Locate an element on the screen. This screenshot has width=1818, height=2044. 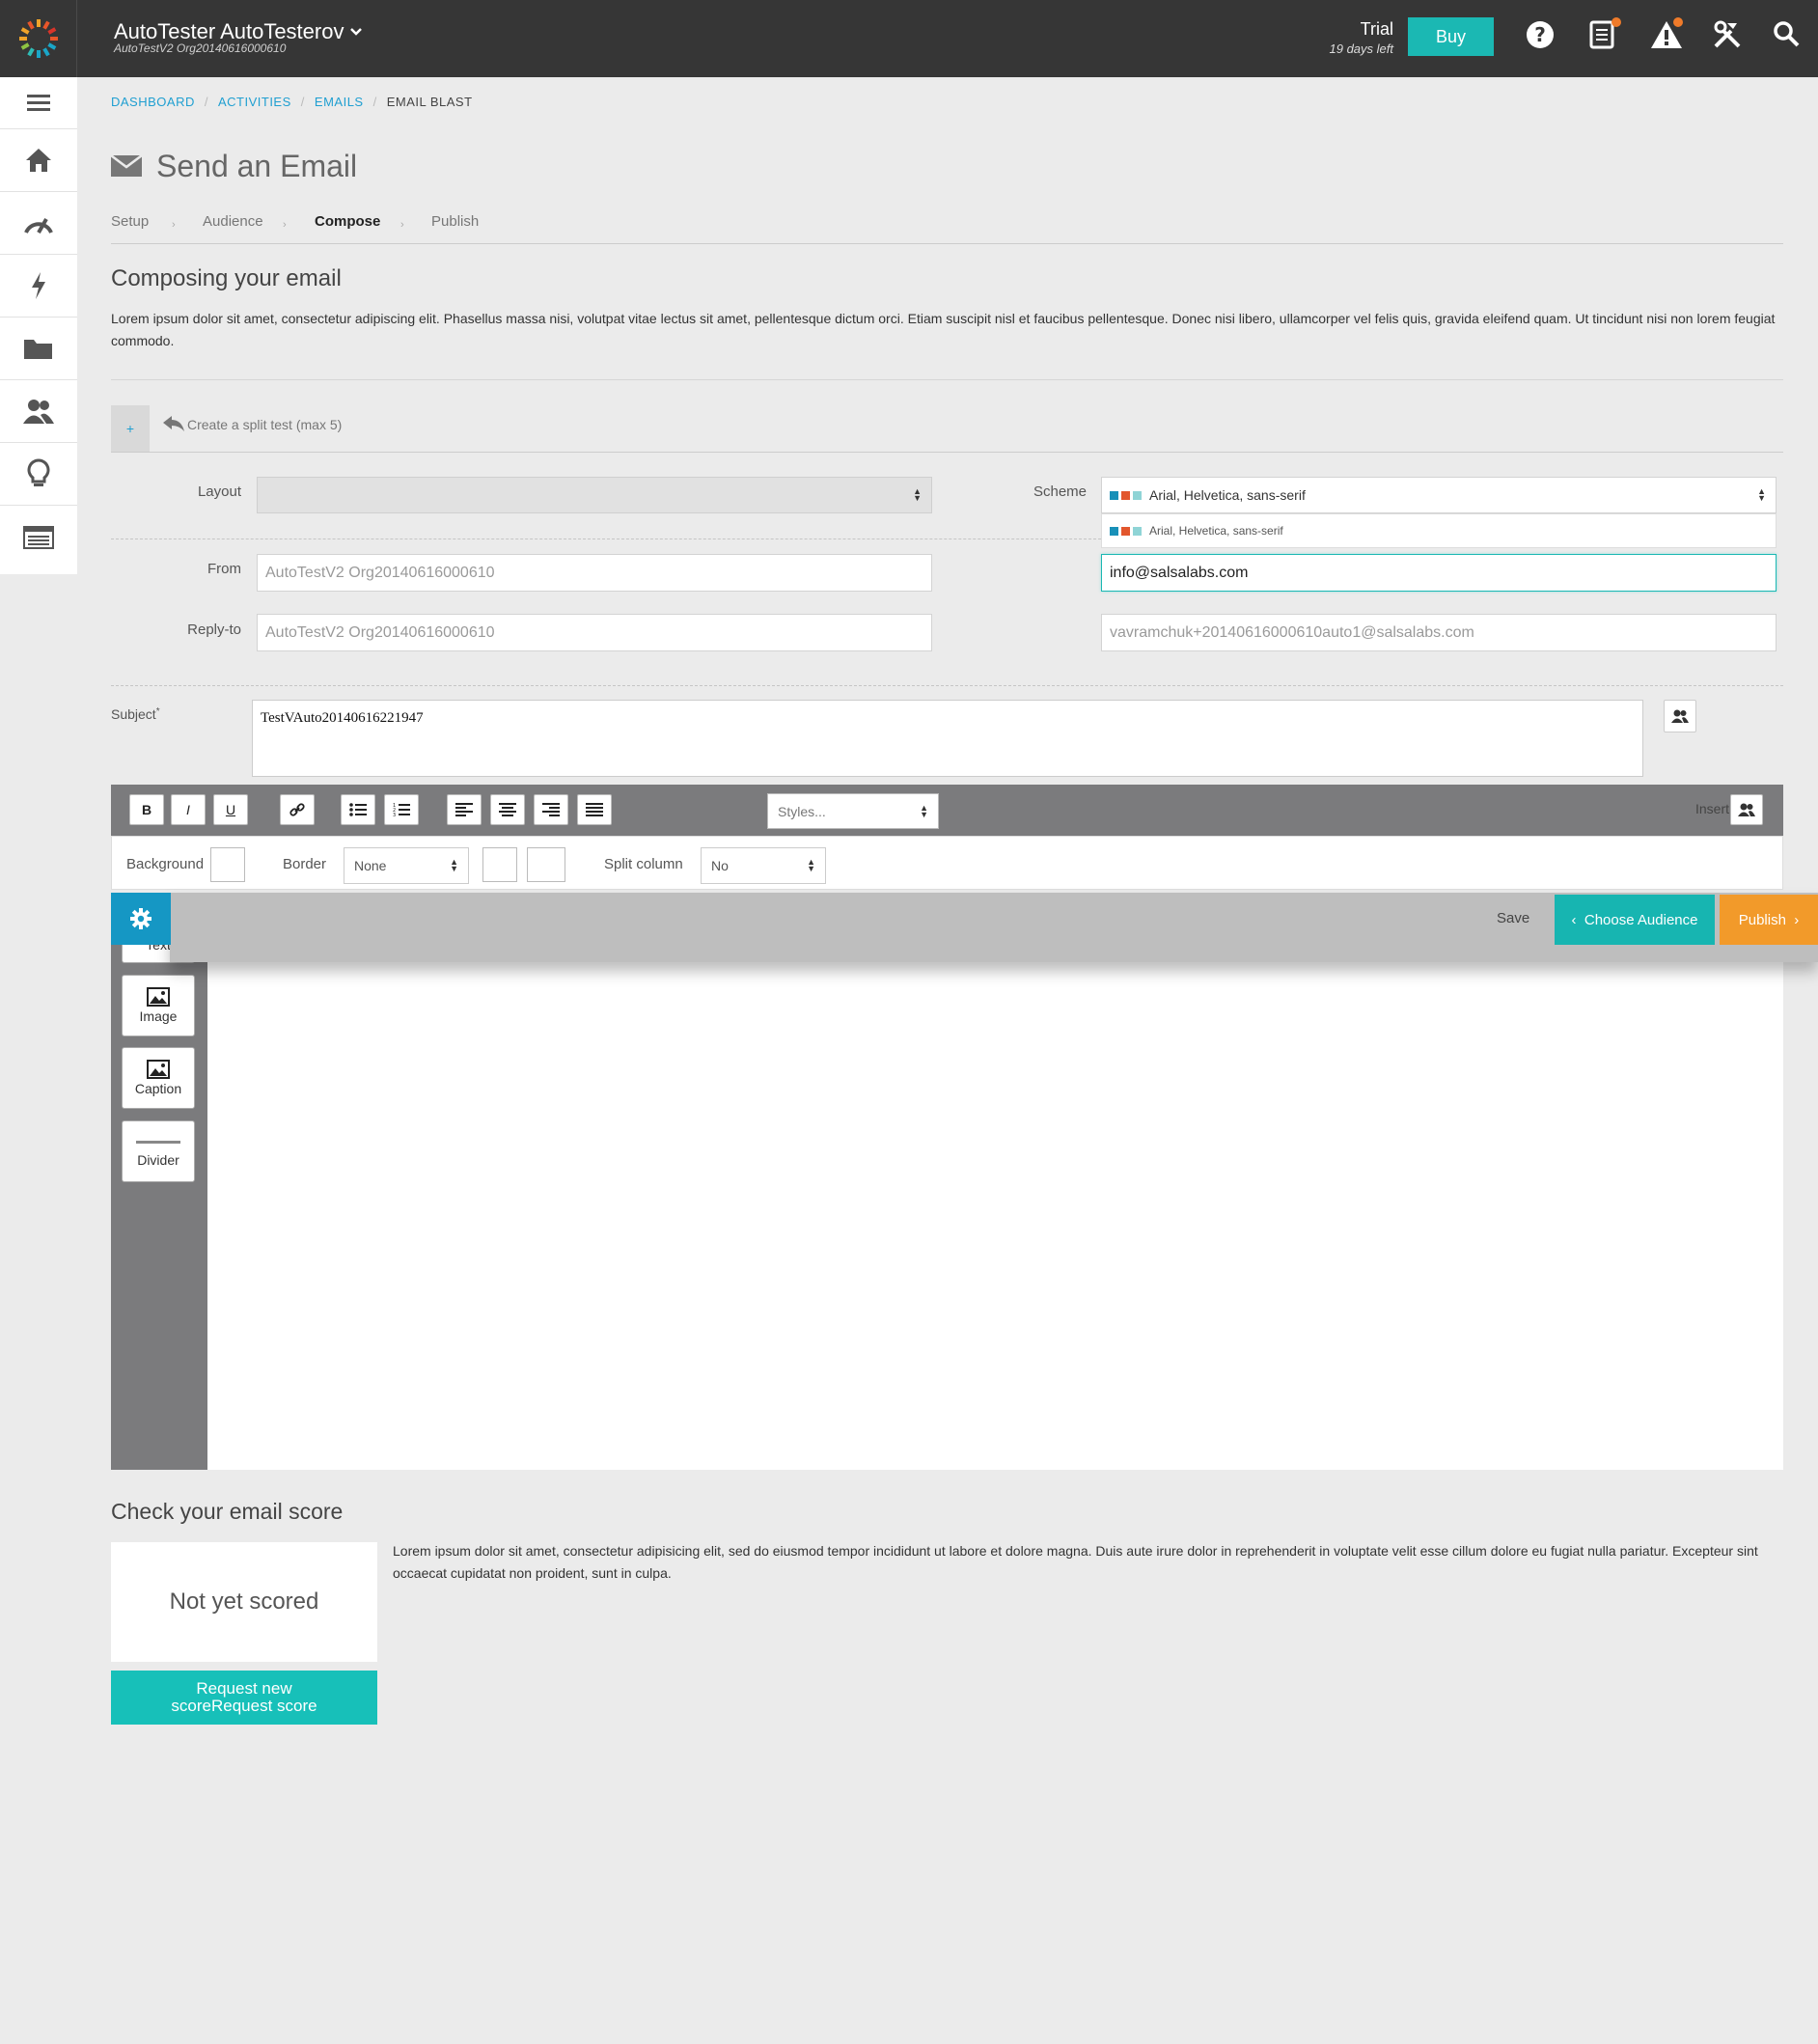
step-audience: Audience is located at coordinates (233, 221).